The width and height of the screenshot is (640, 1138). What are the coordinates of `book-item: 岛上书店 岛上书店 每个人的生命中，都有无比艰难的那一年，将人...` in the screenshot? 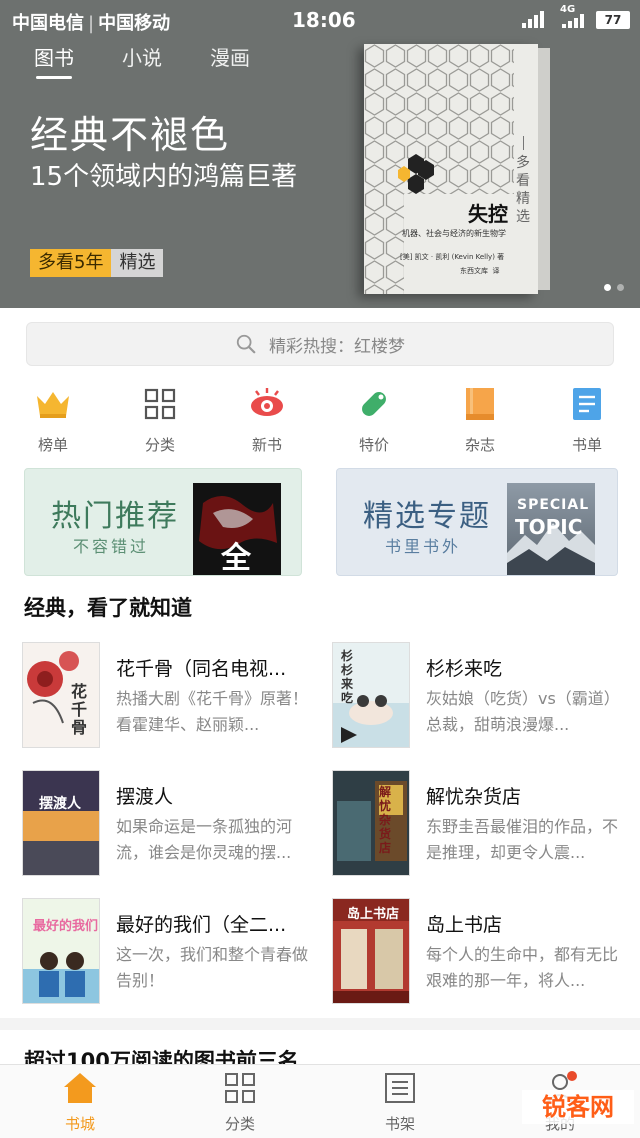 It's located at (480, 952).